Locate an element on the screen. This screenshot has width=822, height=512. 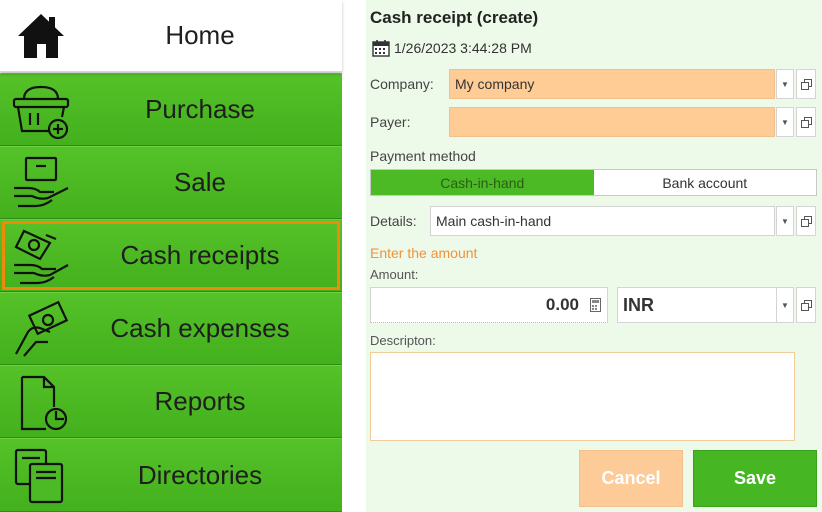
save-button: Save is located at coordinates (755, 478).